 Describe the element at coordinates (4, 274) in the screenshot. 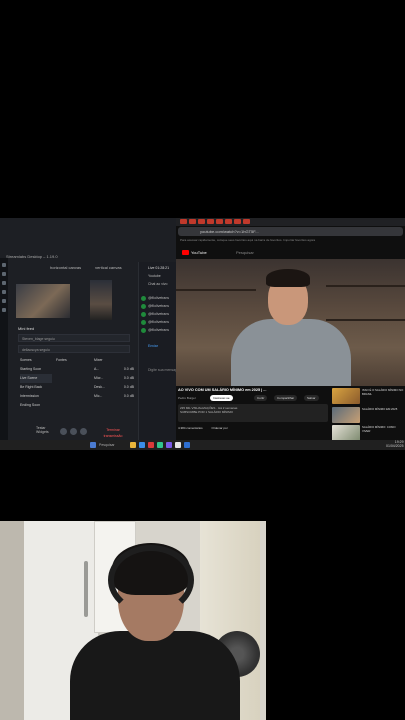

I see `editor-icon` at that location.